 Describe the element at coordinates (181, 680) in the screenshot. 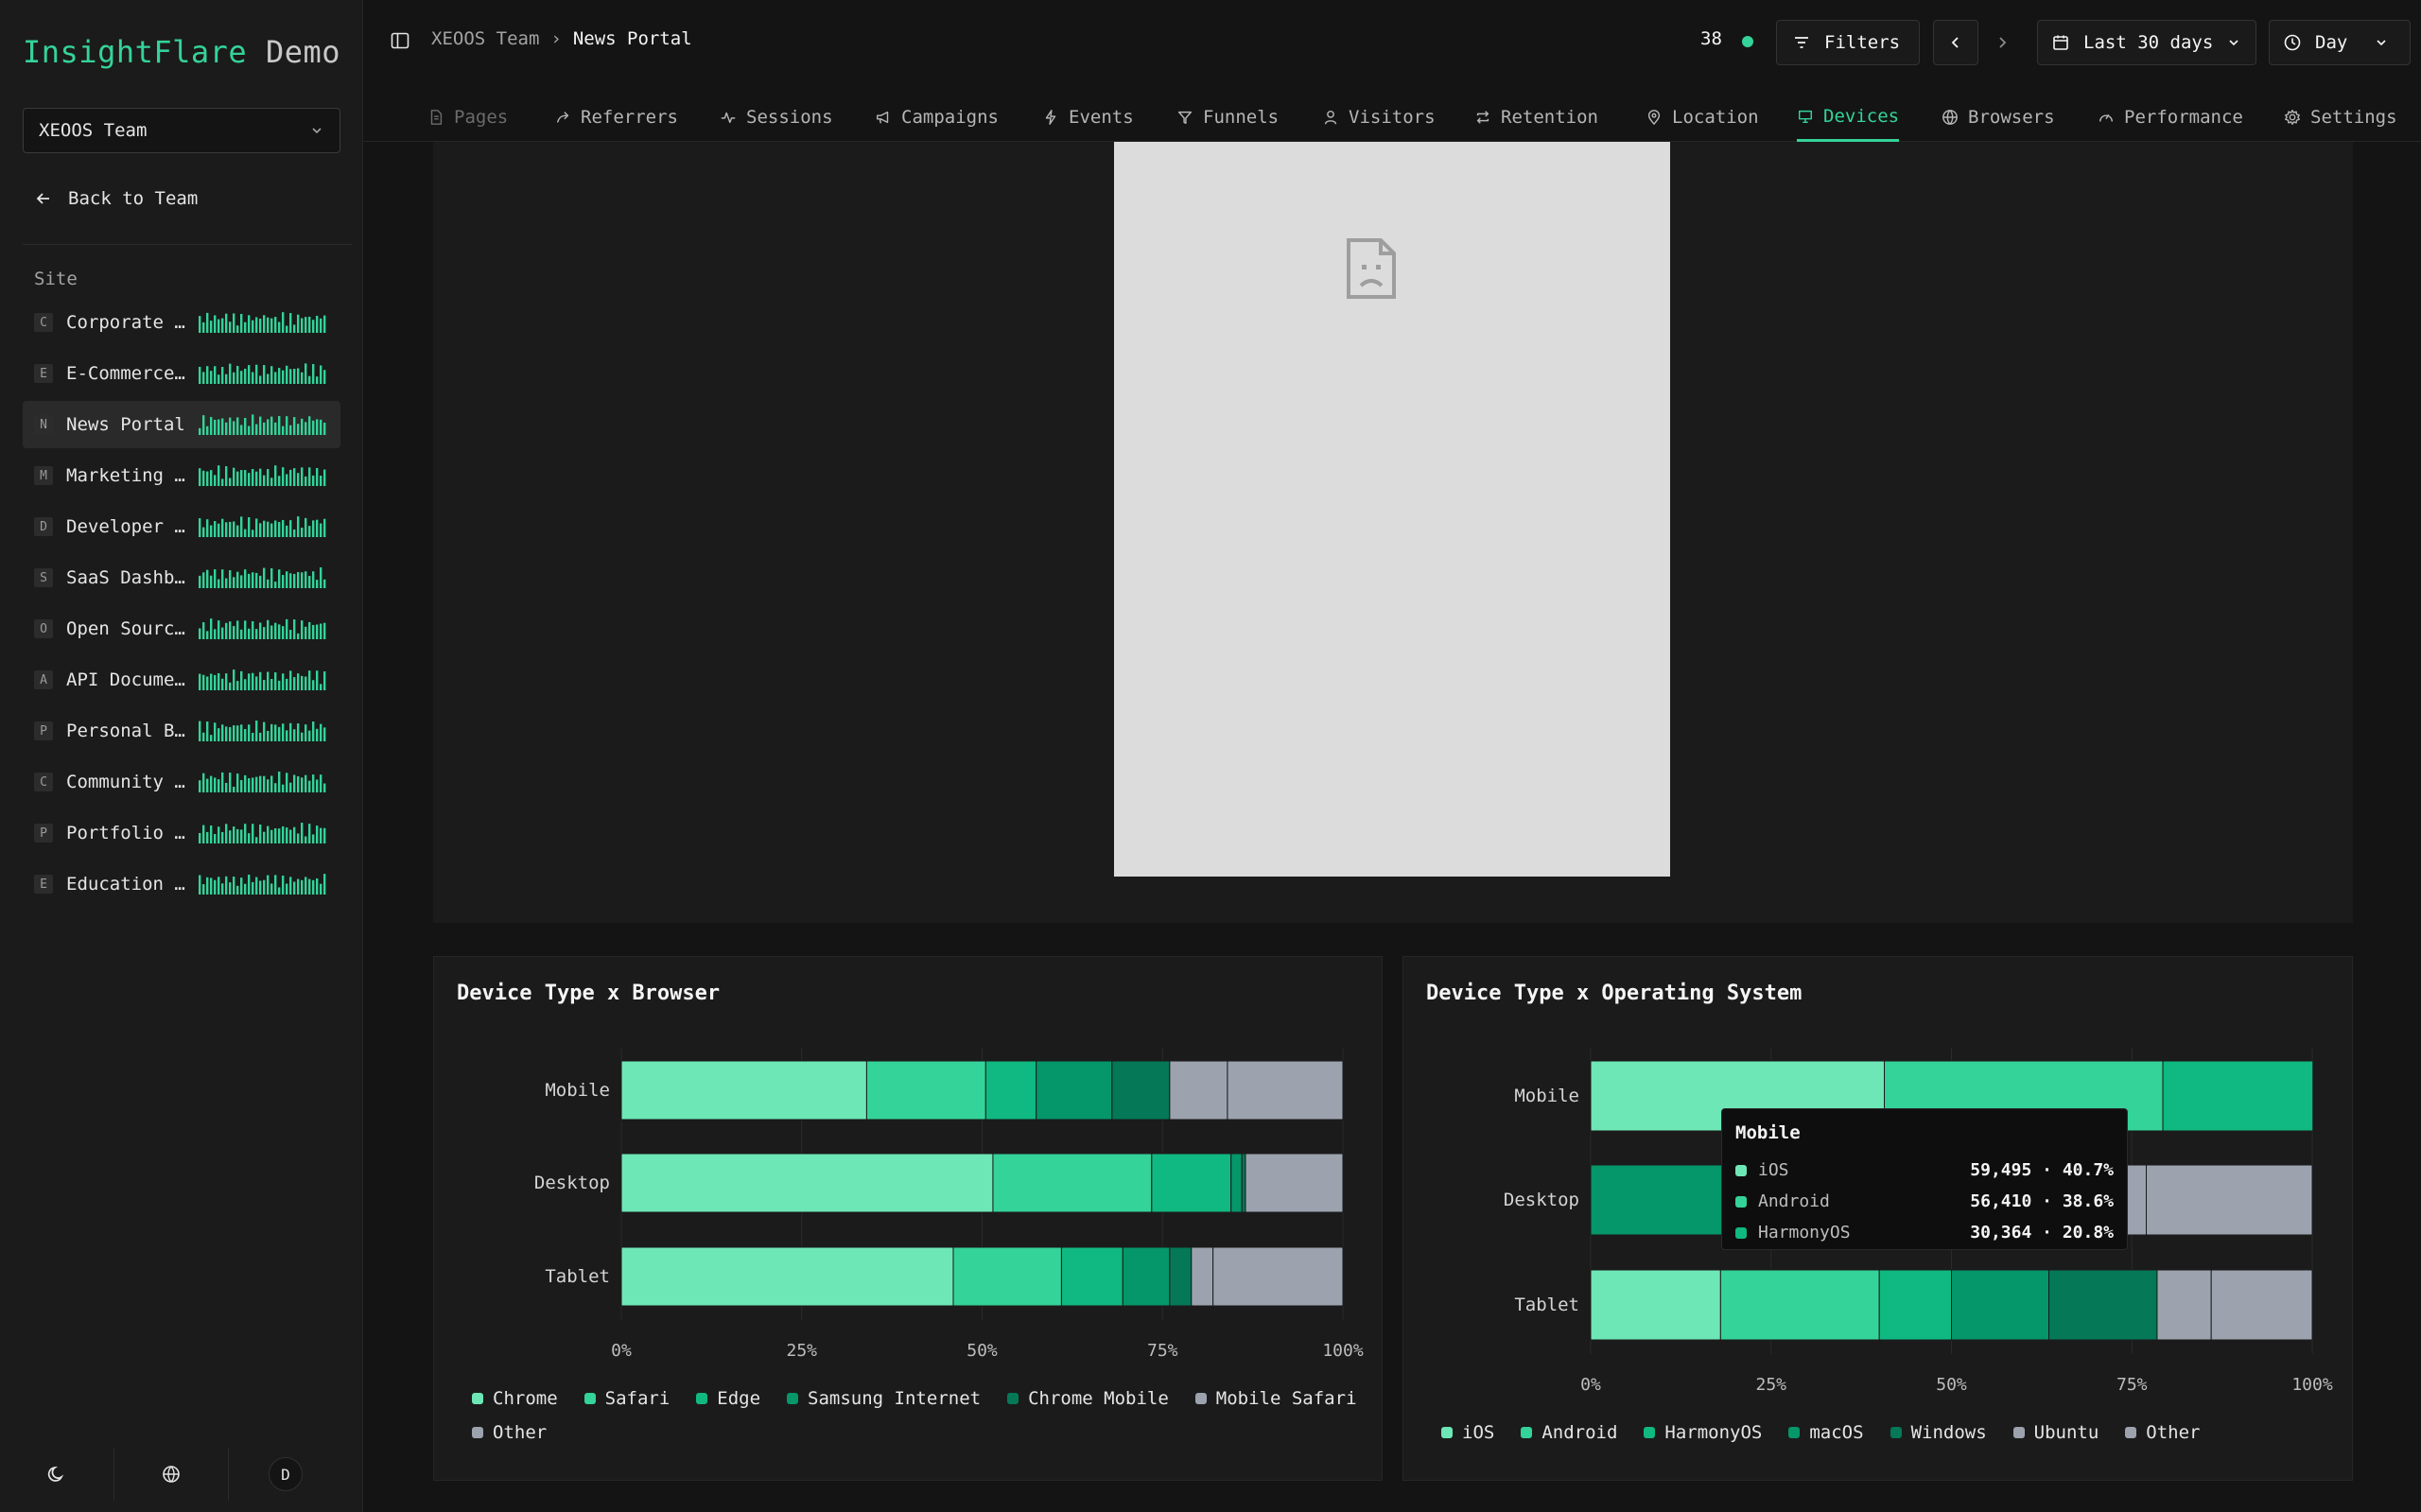

I see `site-item: A API Documentation` at that location.